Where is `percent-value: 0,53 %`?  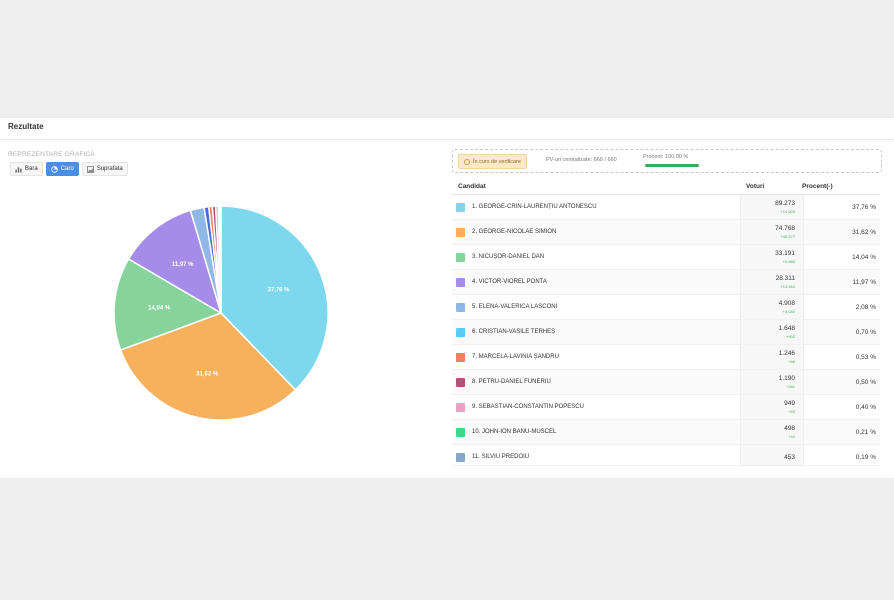 percent-value: 0,53 % is located at coordinates (865, 357).